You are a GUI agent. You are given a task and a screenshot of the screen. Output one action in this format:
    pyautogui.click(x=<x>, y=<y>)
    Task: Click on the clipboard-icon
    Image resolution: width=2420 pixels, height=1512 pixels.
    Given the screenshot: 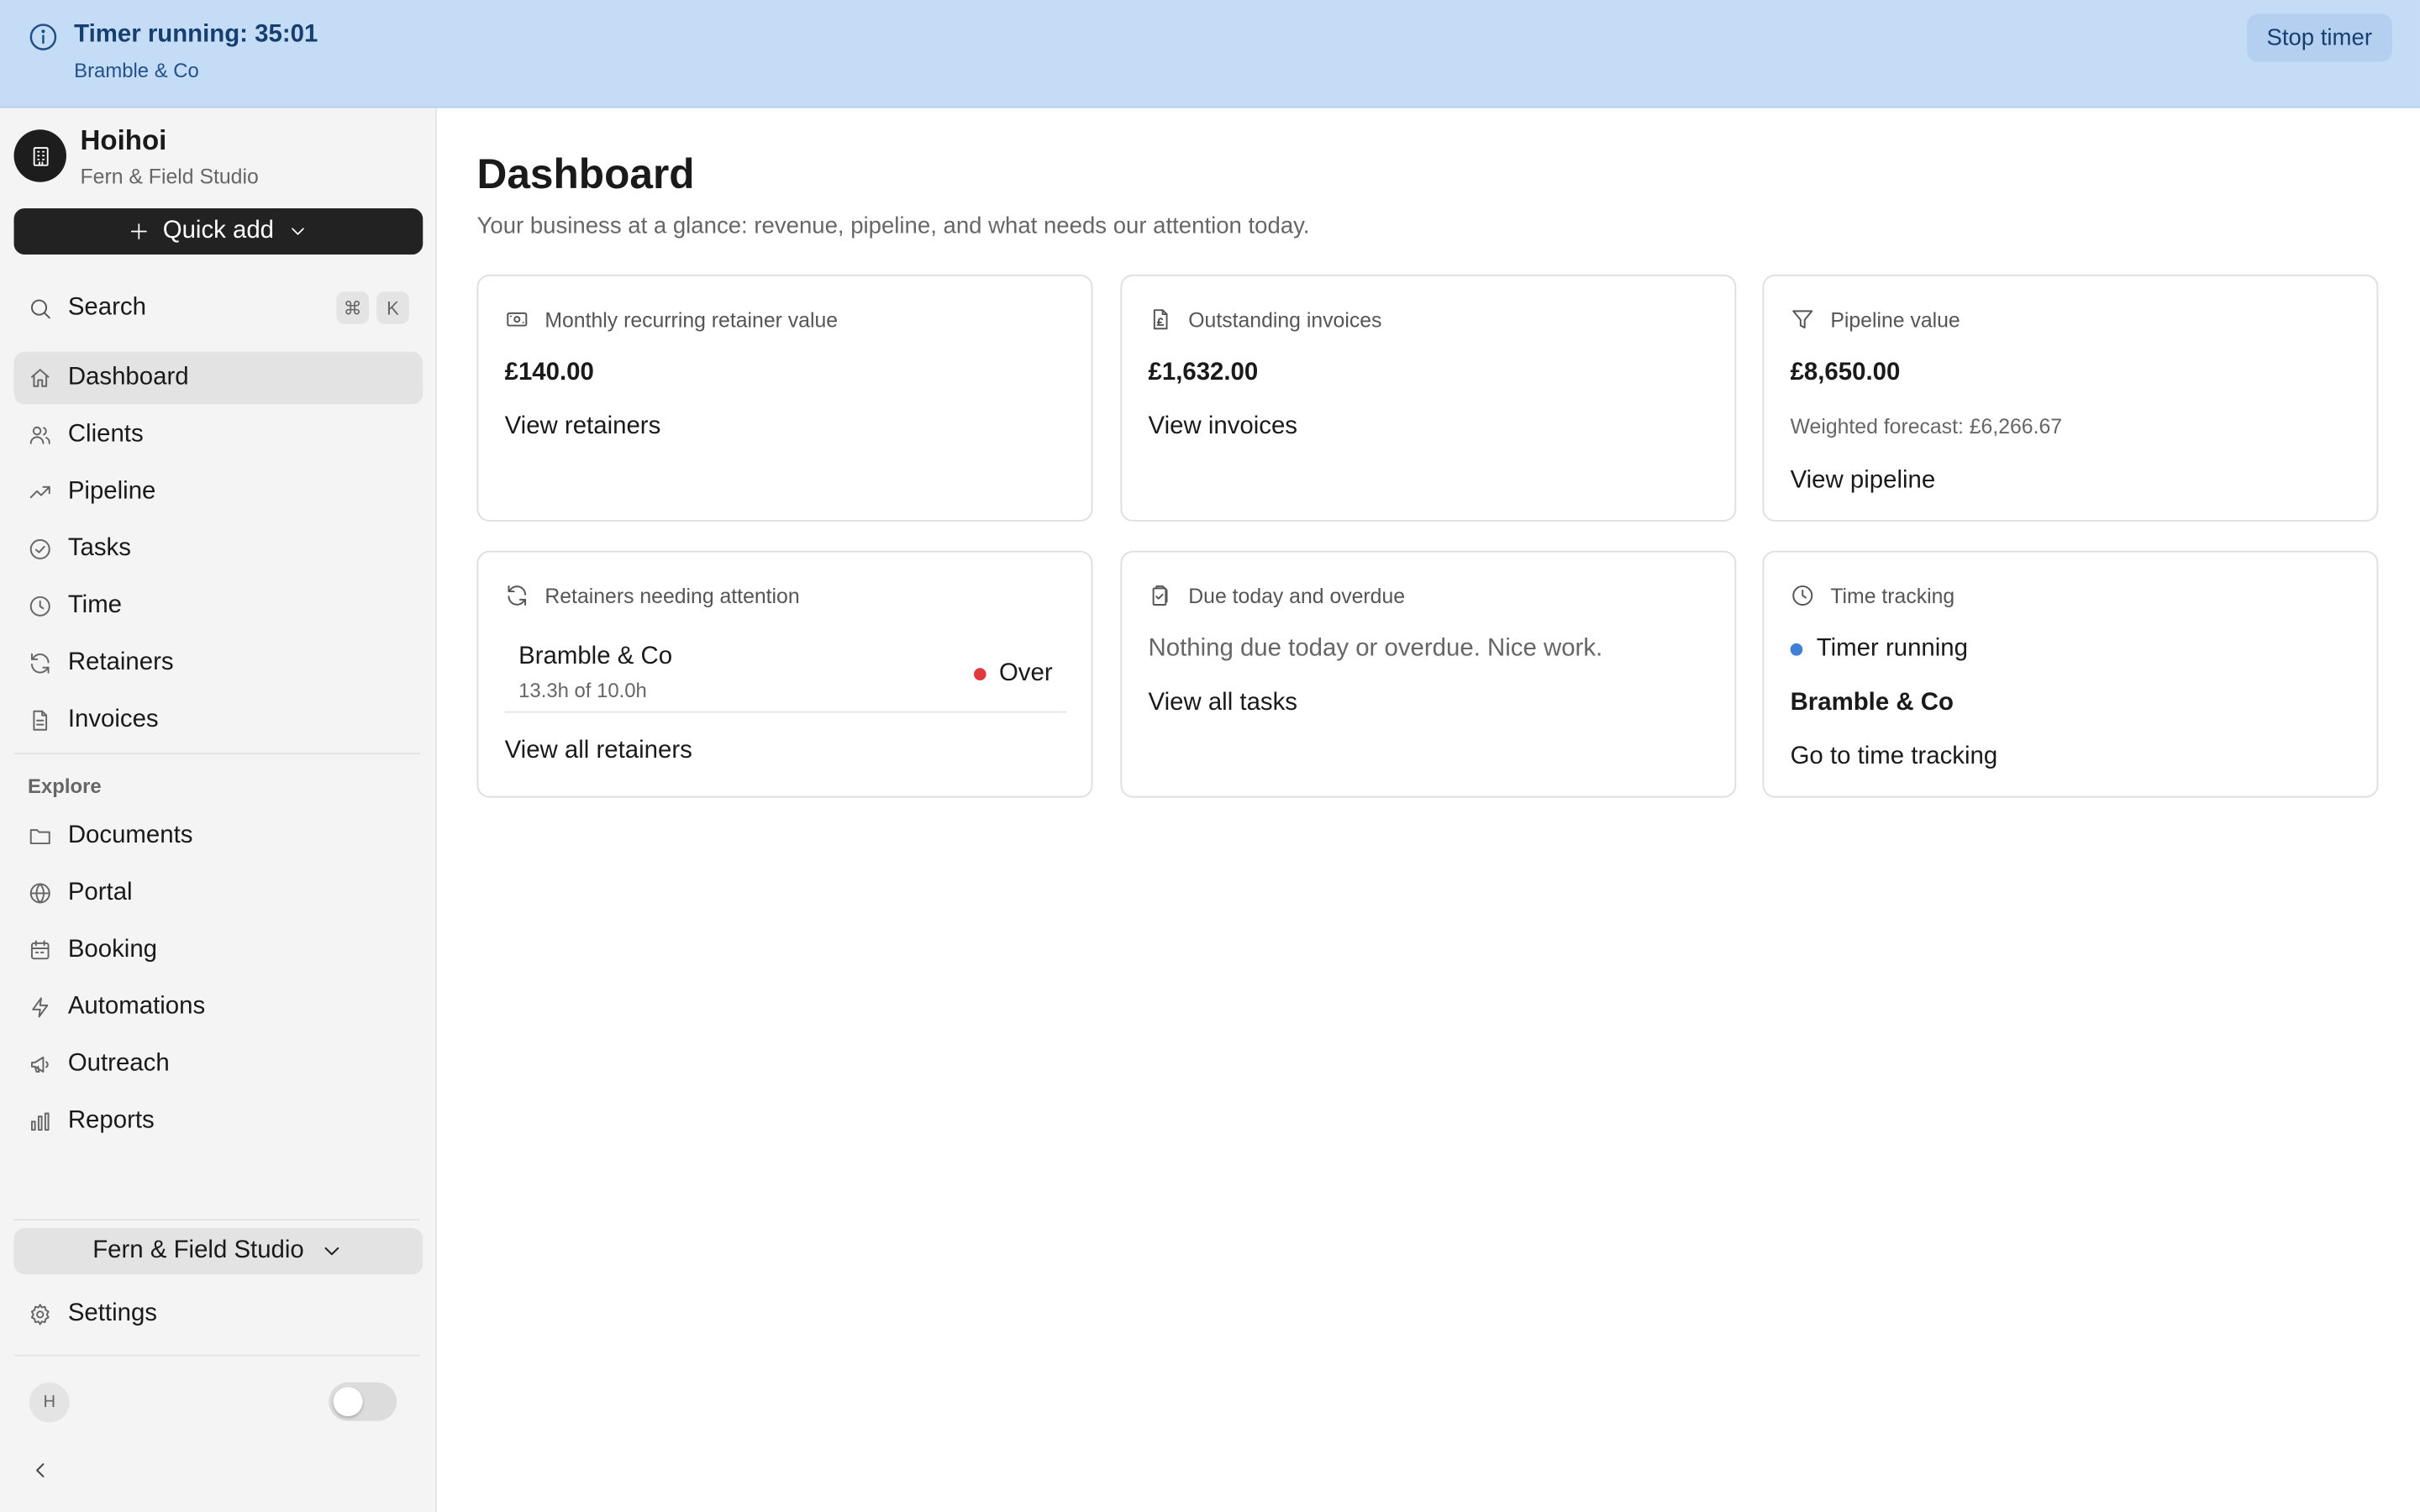 What is the action you would take?
    pyautogui.click(x=1161, y=595)
    